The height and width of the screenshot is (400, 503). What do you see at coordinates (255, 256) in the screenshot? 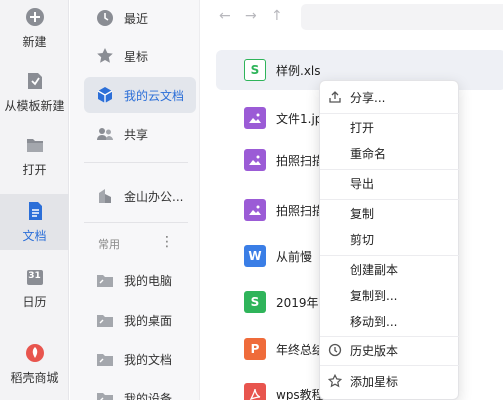
I see `word-file-icon: W` at bounding box center [255, 256].